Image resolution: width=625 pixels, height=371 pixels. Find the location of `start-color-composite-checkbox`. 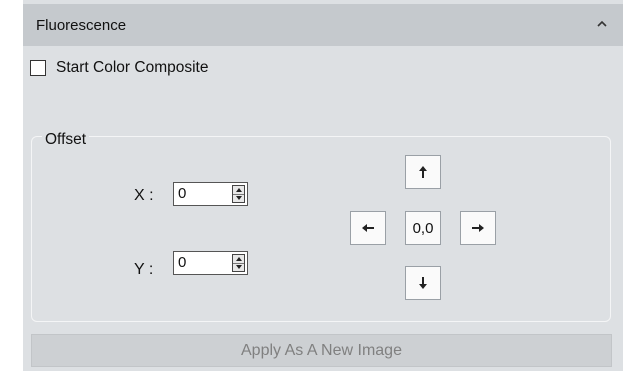

start-color-composite-checkbox is located at coordinates (38, 68).